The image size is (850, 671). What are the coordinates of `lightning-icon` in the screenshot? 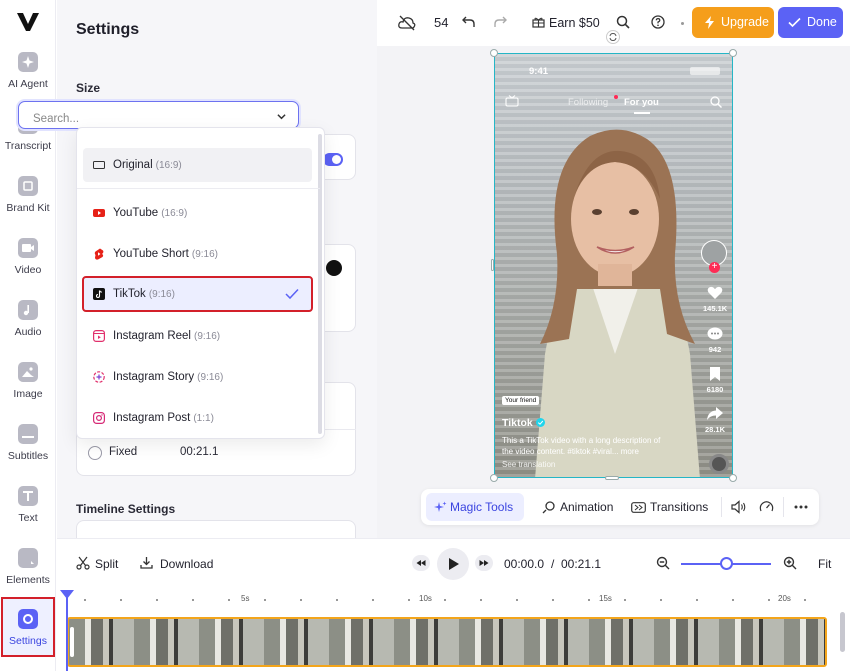 It's located at (709, 22).